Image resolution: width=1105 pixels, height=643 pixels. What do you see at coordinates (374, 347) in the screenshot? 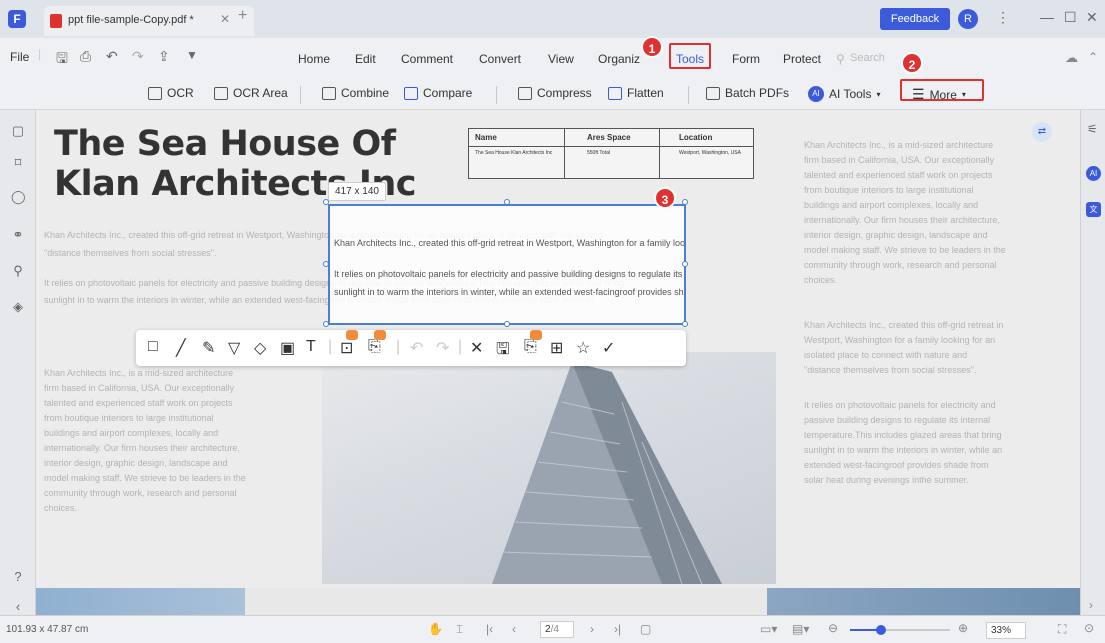
I see `extract-text-icon: ⎘` at bounding box center [374, 347].